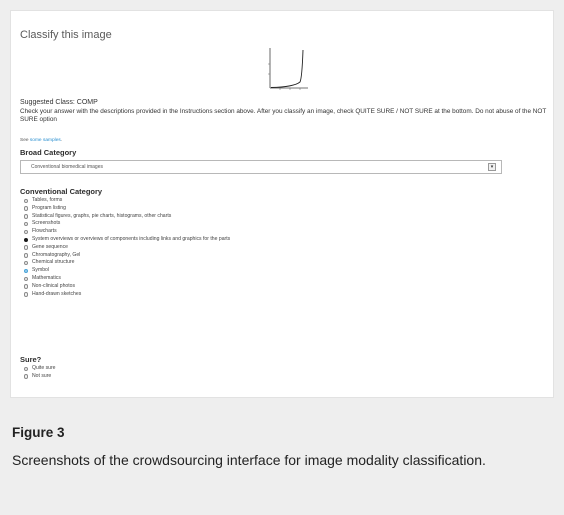 The image size is (564, 515). What do you see at coordinates (61, 140) in the screenshot?
I see `see-suffix: .` at bounding box center [61, 140].